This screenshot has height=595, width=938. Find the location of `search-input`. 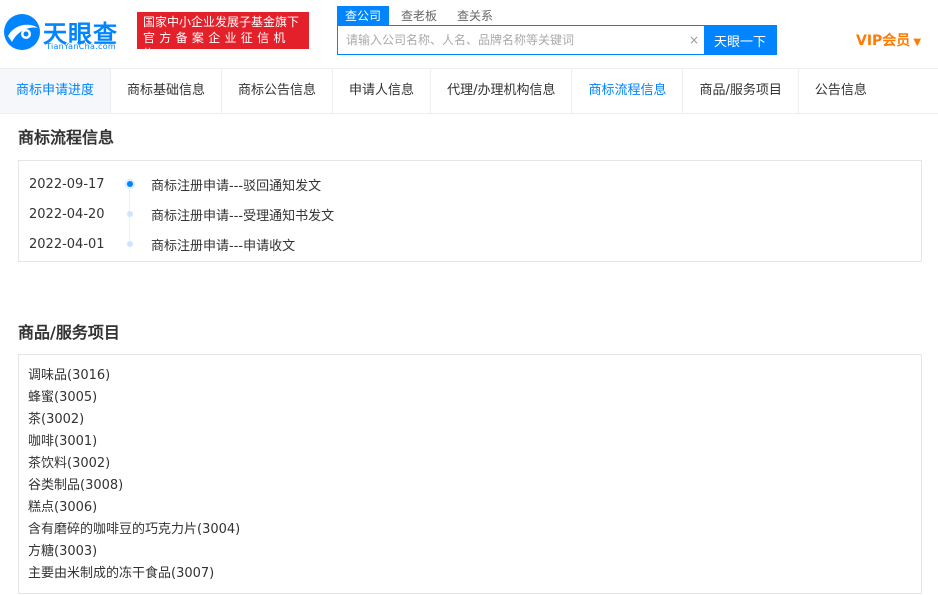

search-input is located at coordinates (511, 40).